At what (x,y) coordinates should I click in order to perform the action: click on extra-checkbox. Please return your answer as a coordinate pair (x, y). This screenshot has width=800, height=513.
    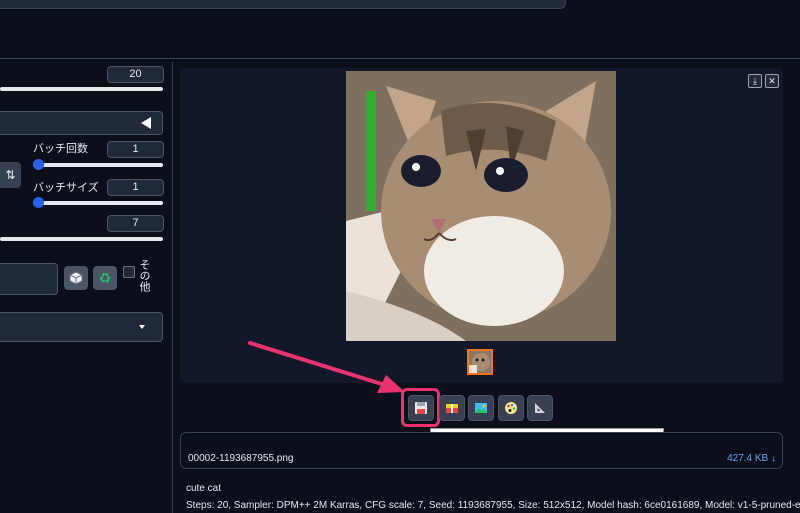
    Looking at the image, I should click on (129, 272).